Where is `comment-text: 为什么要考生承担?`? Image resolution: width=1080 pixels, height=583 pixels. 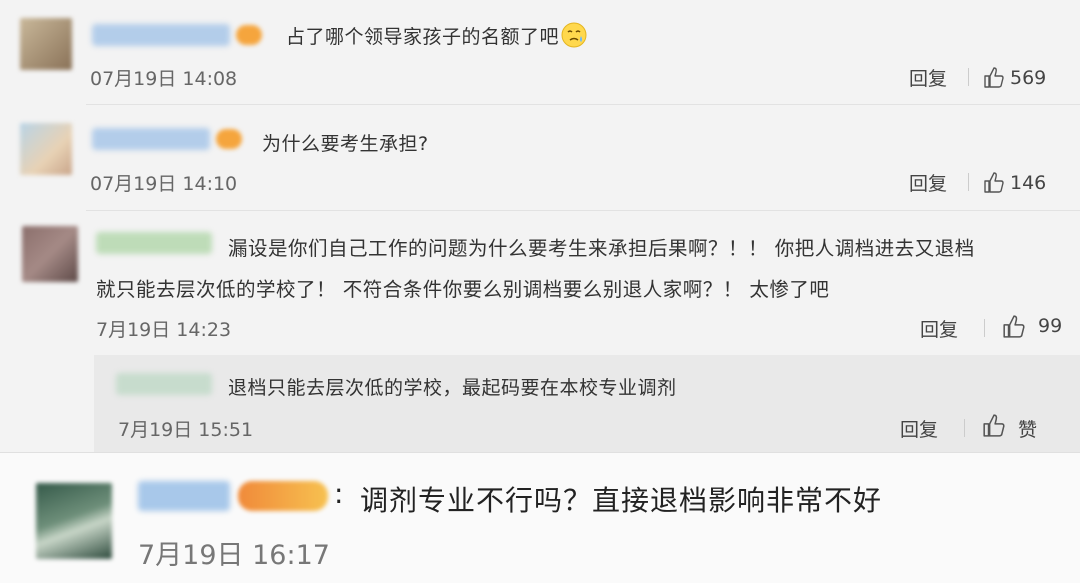
comment-text: 为什么要考生承担? is located at coordinates (345, 144).